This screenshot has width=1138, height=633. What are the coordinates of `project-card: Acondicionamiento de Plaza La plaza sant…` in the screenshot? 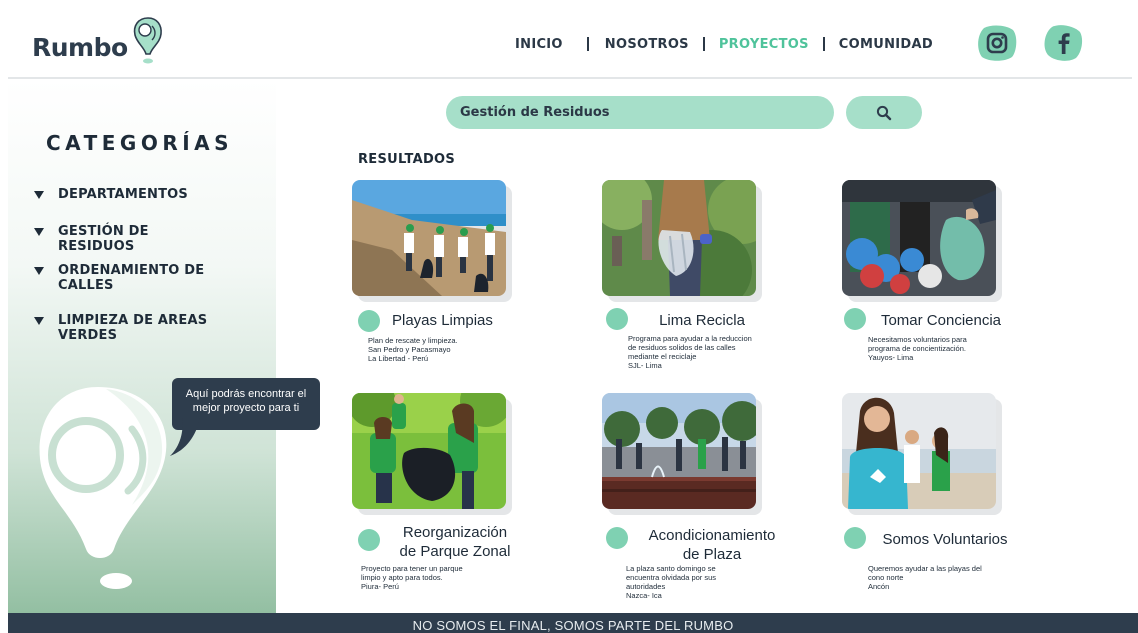 It's located at (717, 503).